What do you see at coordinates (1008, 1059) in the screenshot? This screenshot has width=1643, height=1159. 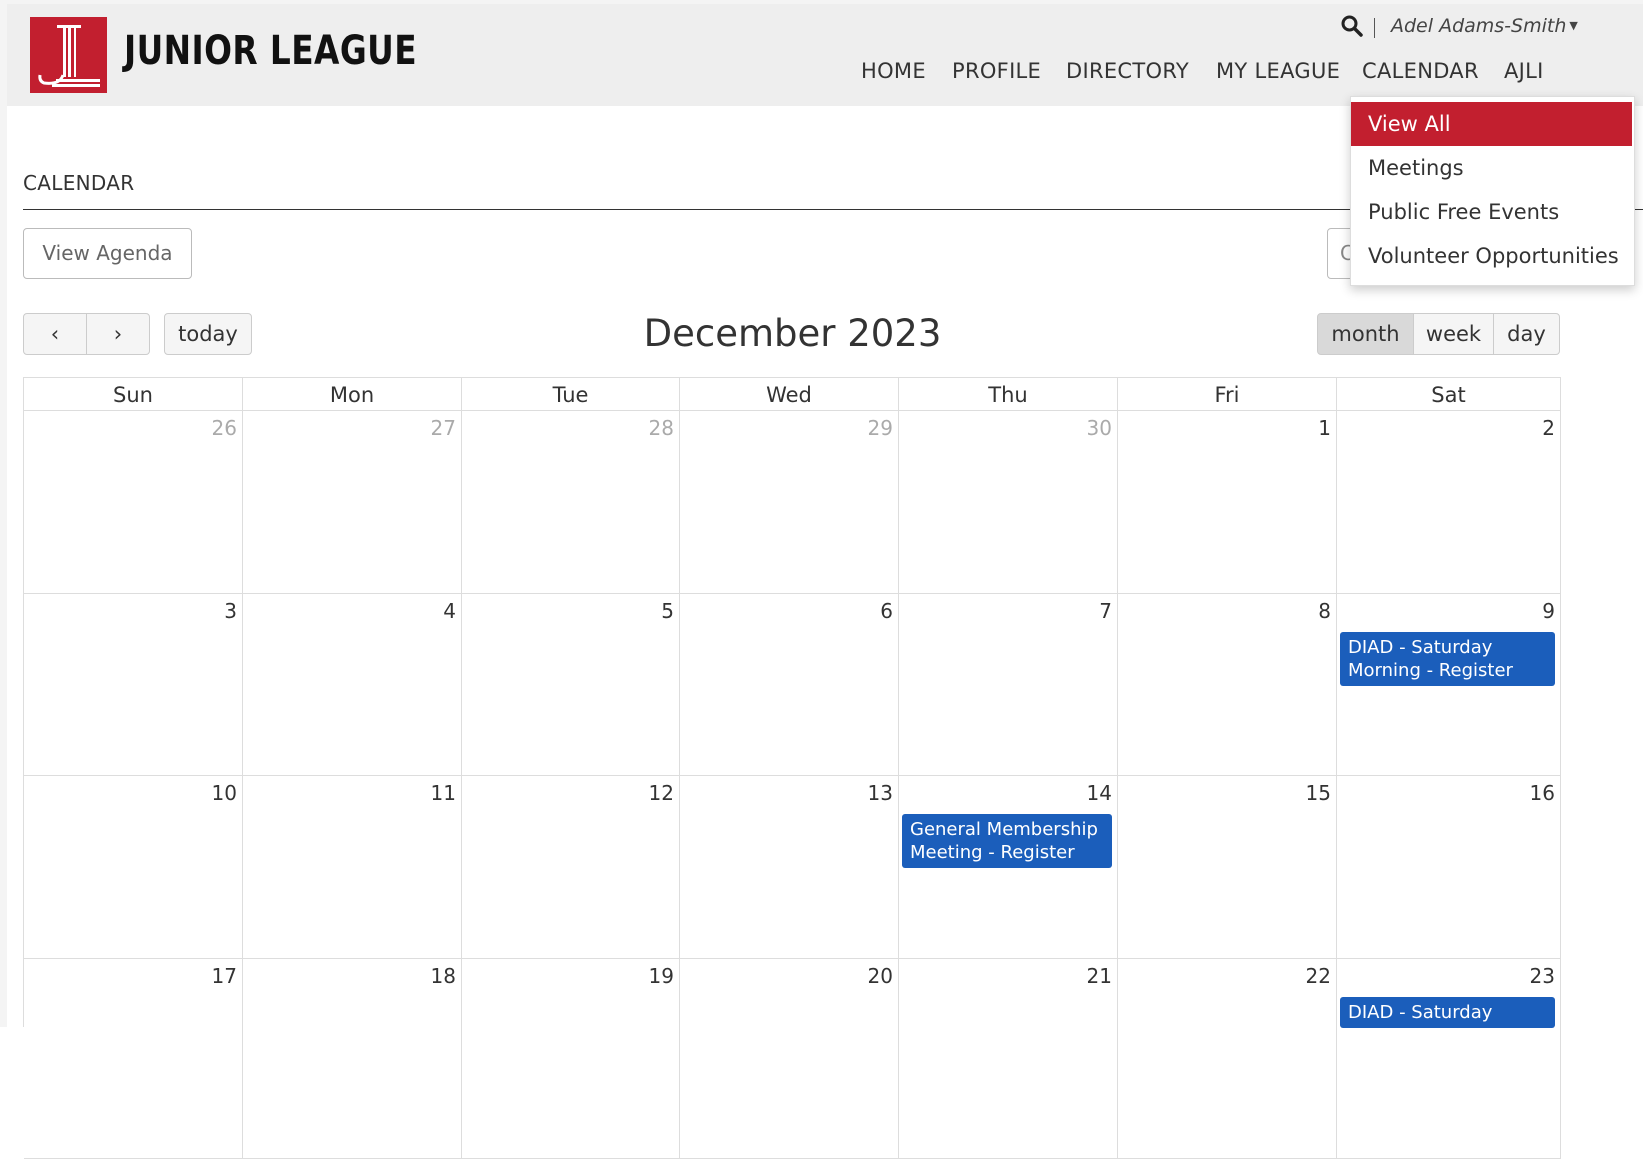 I see `day-cell: 21` at bounding box center [1008, 1059].